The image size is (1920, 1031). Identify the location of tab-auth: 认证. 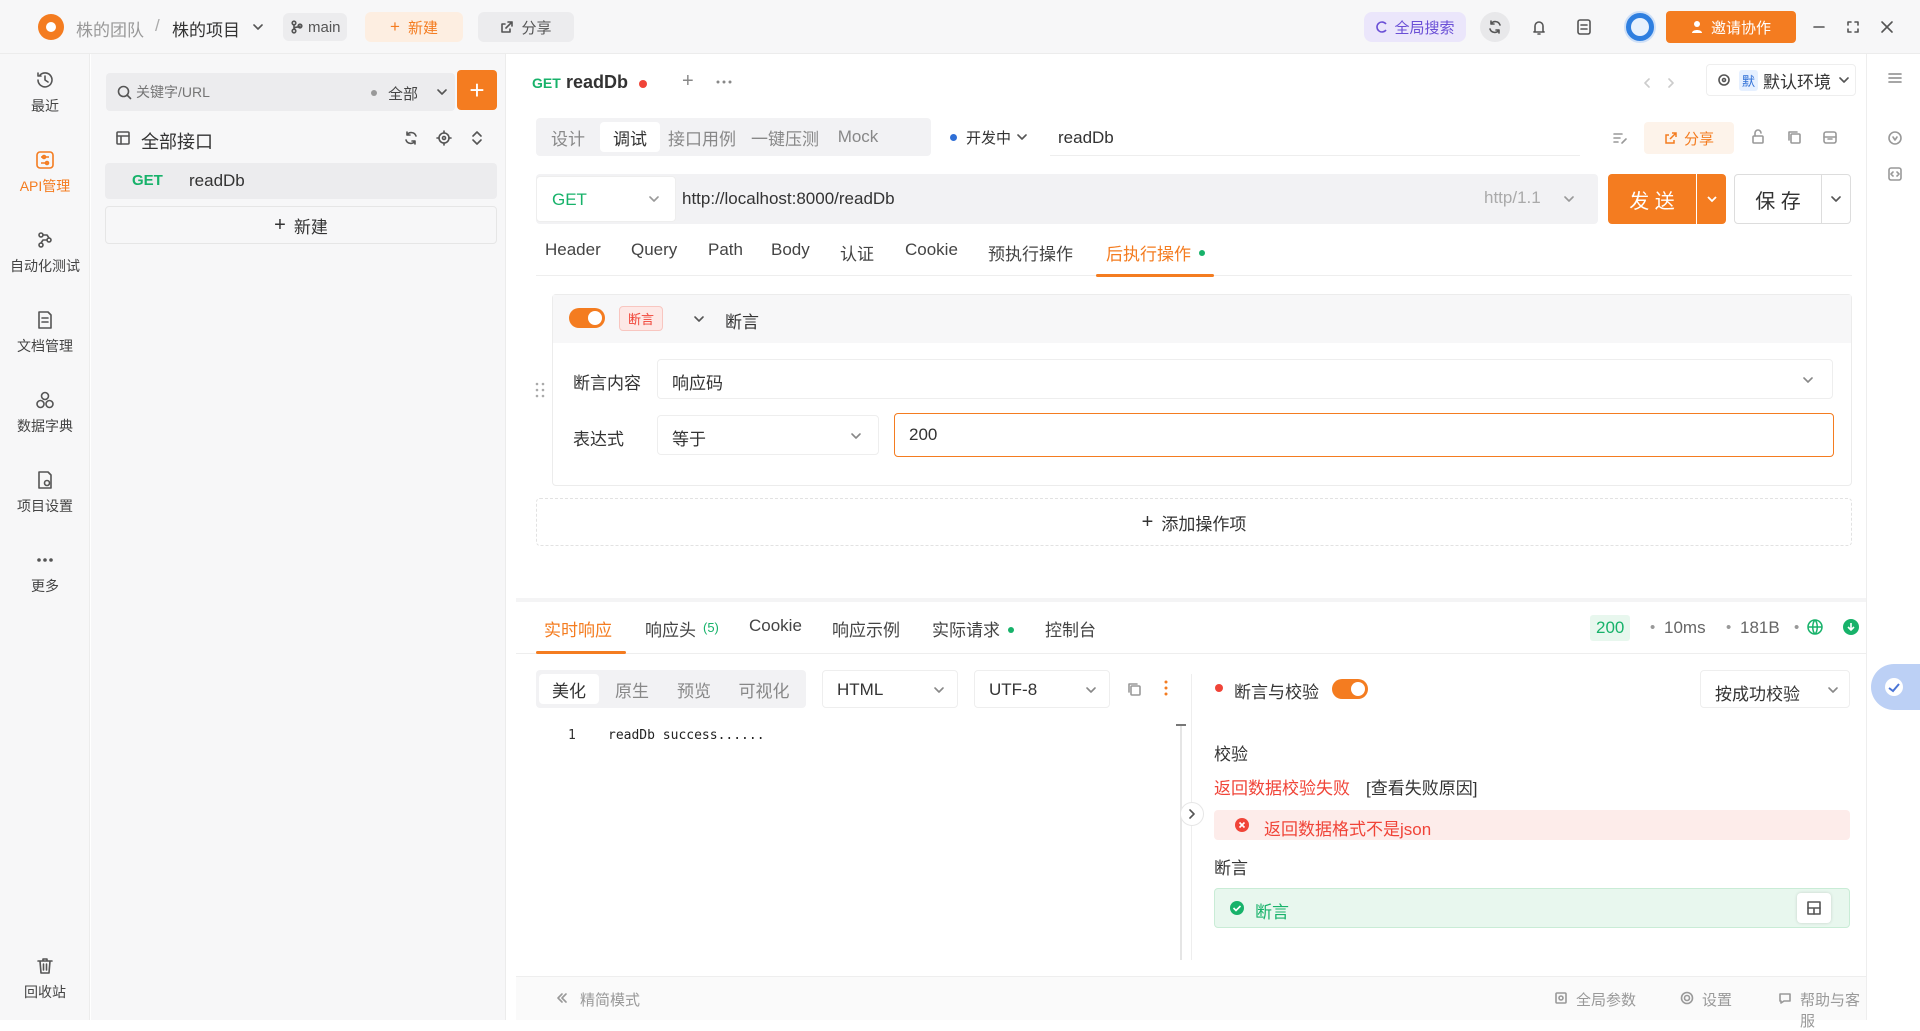
(857, 252).